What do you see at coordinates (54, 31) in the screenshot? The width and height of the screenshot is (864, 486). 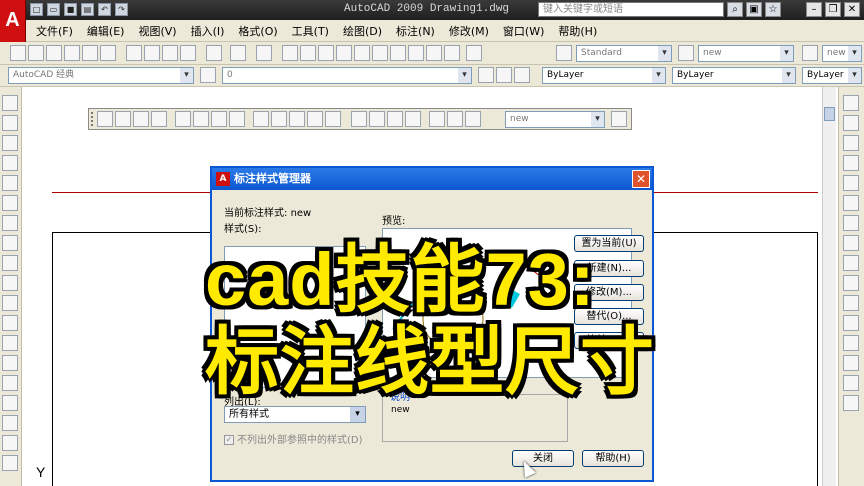 I see `menu-file: 文件(F)` at bounding box center [54, 31].